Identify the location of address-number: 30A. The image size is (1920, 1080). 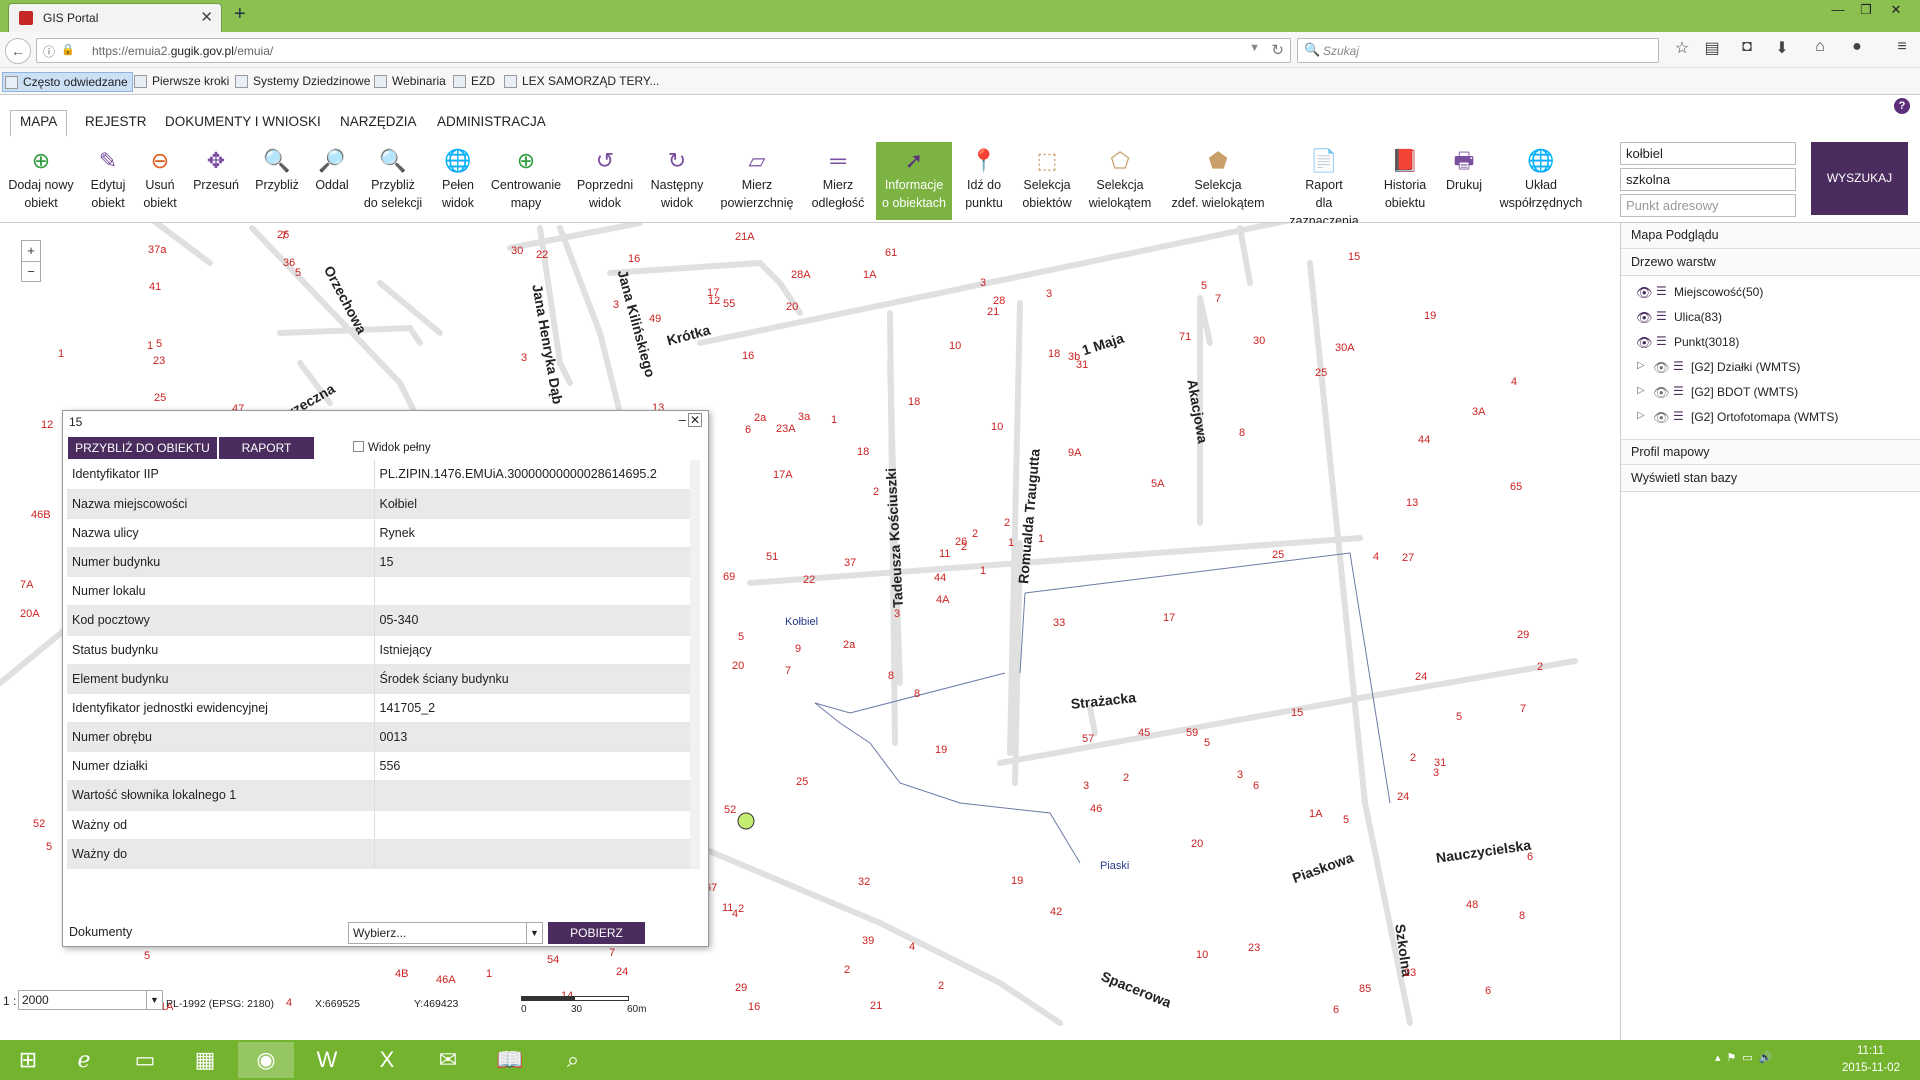
(1345, 348).